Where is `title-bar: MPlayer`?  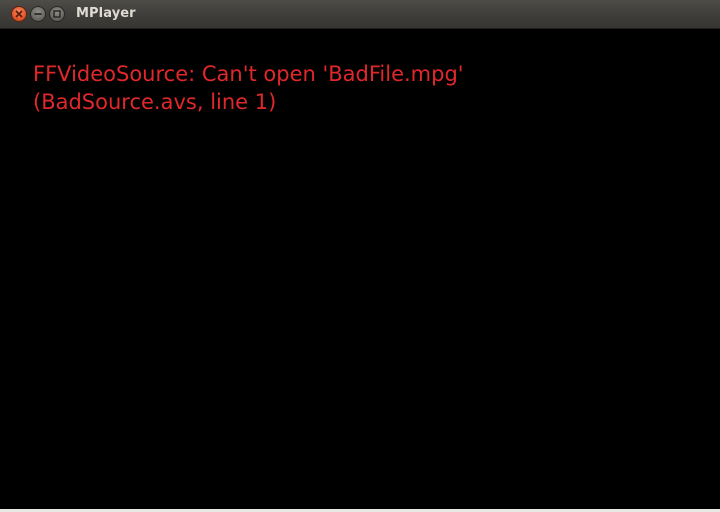
title-bar: MPlayer is located at coordinates (360, 14).